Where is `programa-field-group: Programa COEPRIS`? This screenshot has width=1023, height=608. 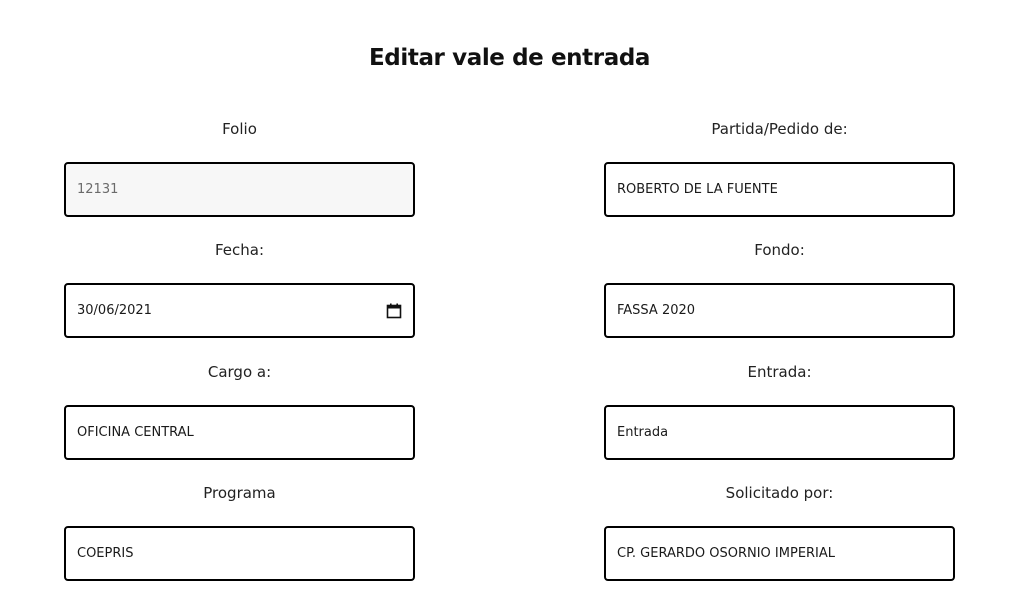
programa-field-group: Programa COEPRIS is located at coordinates (239, 532).